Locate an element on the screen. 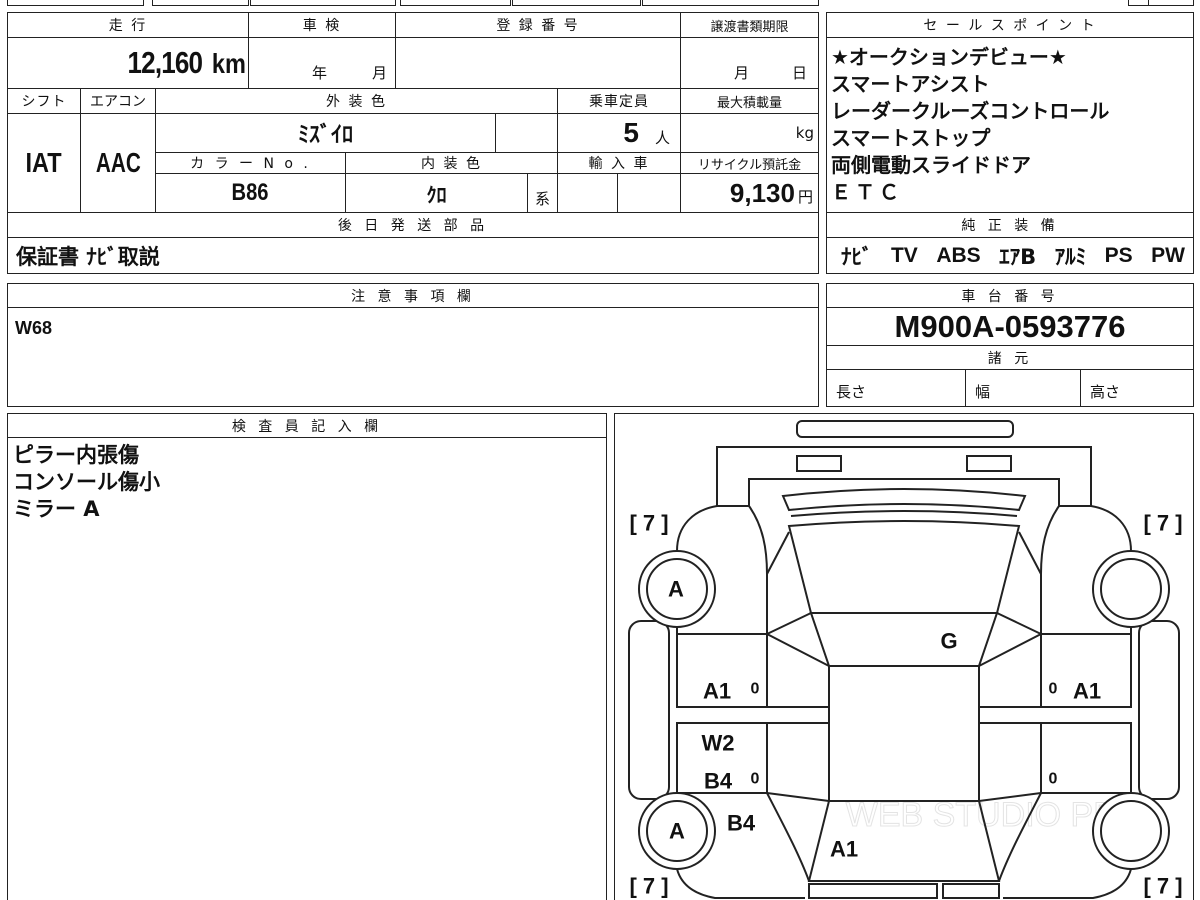 This screenshot has height=900, width=1200. recycle-header: リサイクル預託金 is located at coordinates (749, 163).